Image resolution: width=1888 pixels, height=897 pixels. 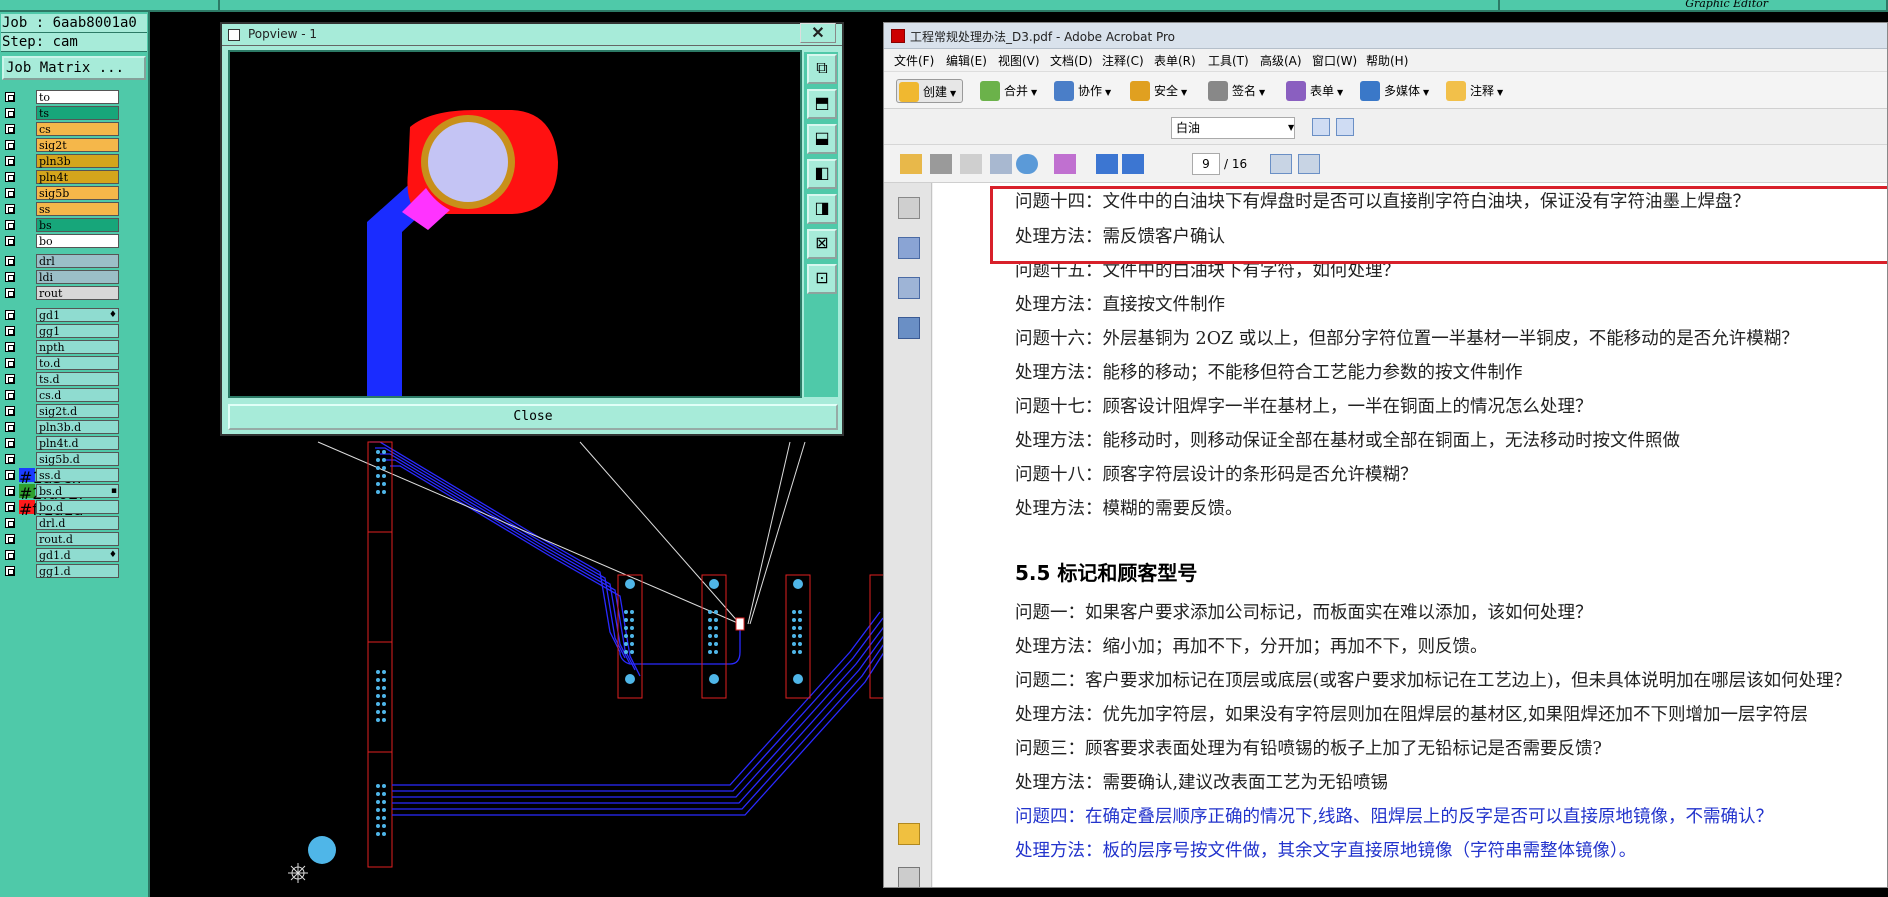 I want to click on layer-row: cs, so click(x=61, y=129).